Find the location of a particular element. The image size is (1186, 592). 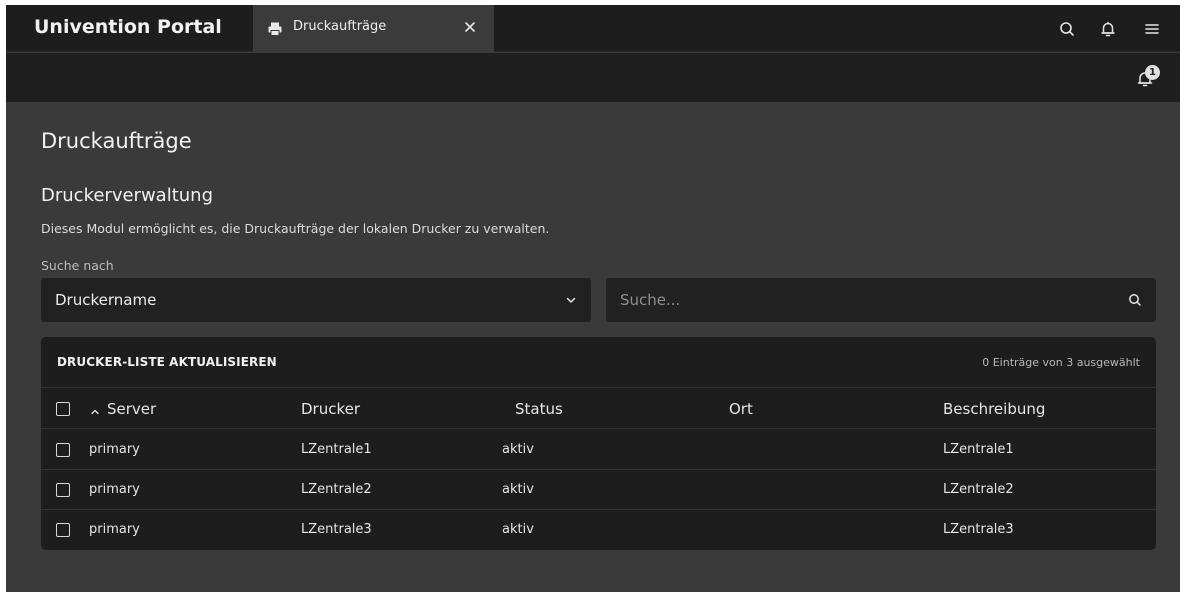

select-all-checkbox is located at coordinates (63, 409).